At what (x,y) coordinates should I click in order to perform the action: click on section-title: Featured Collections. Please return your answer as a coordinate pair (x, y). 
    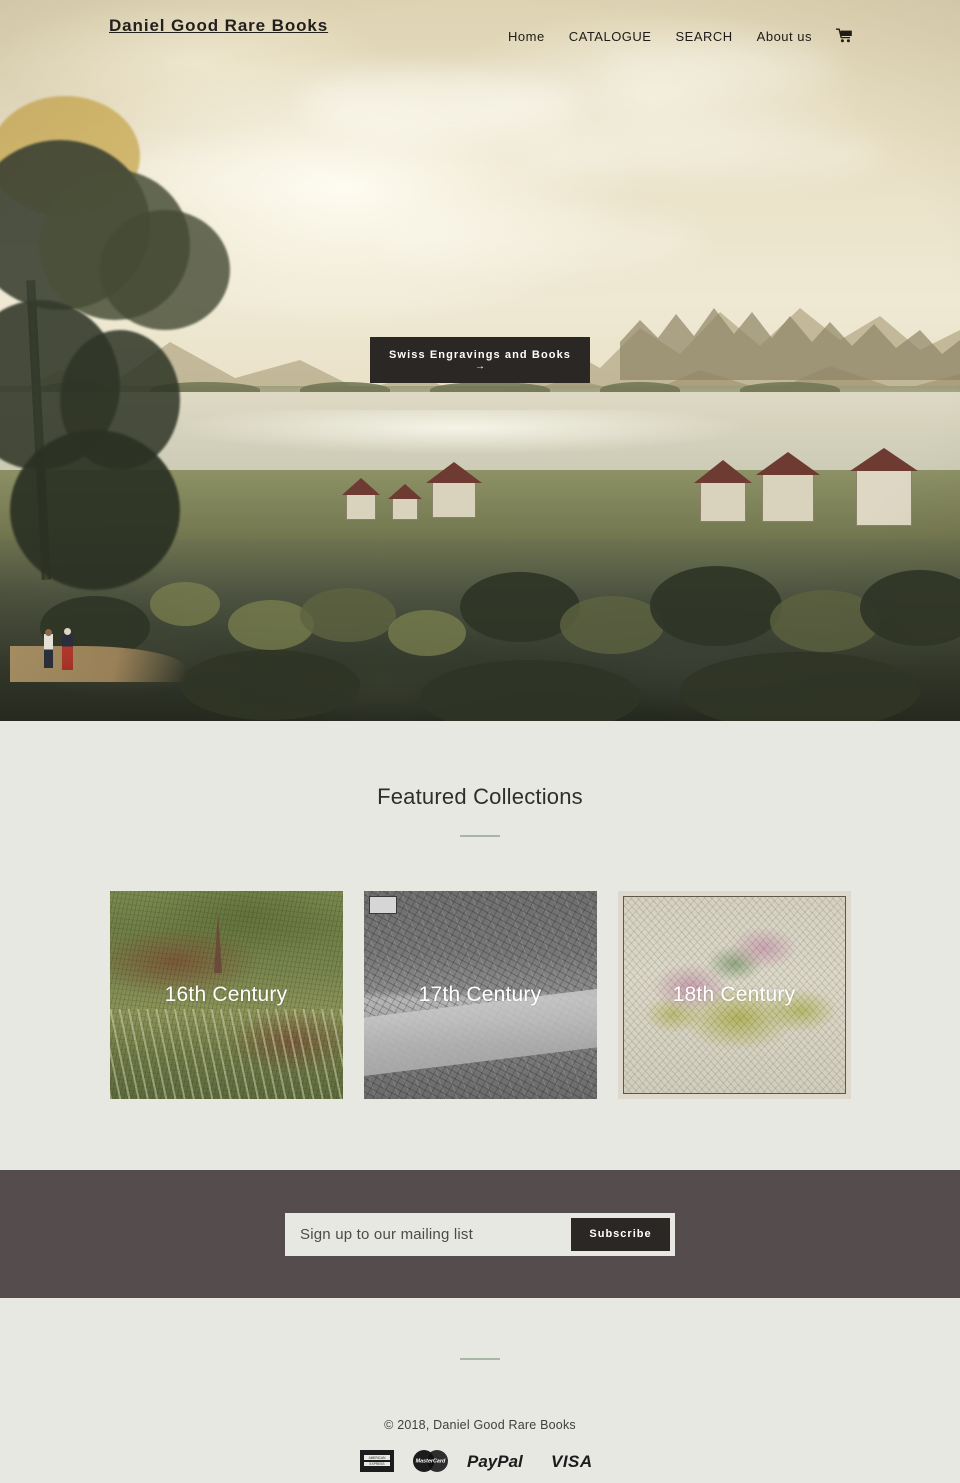
    Looking at the image, I should click on (480, 796).